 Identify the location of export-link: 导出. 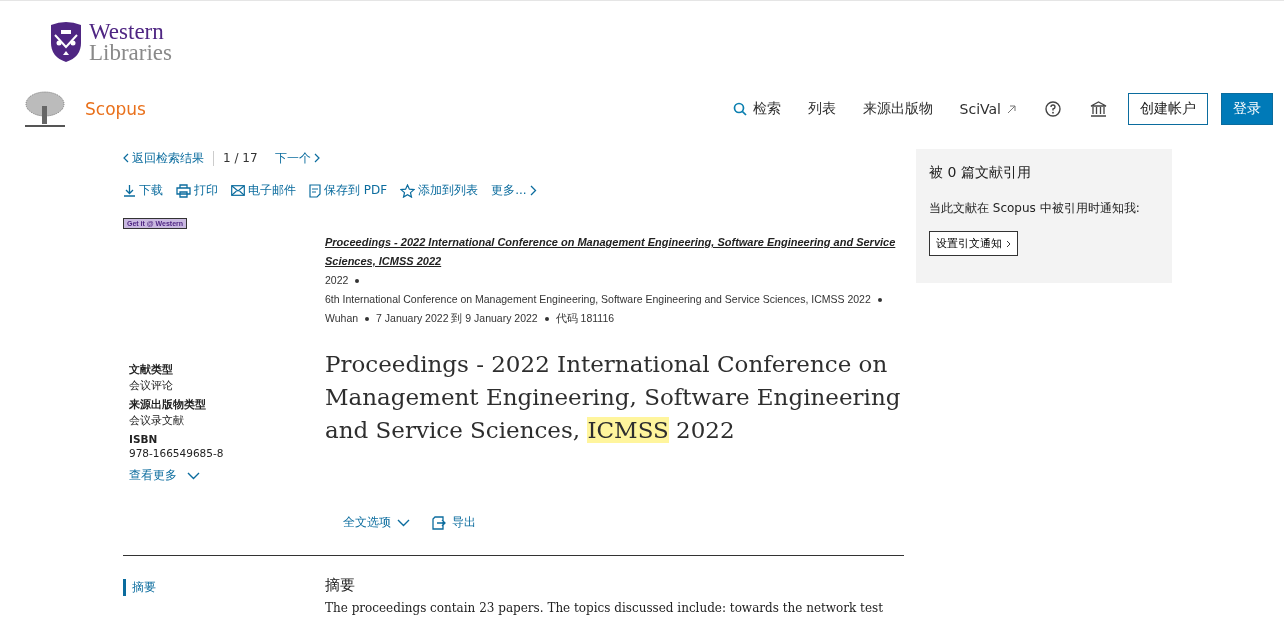
(454, 522).